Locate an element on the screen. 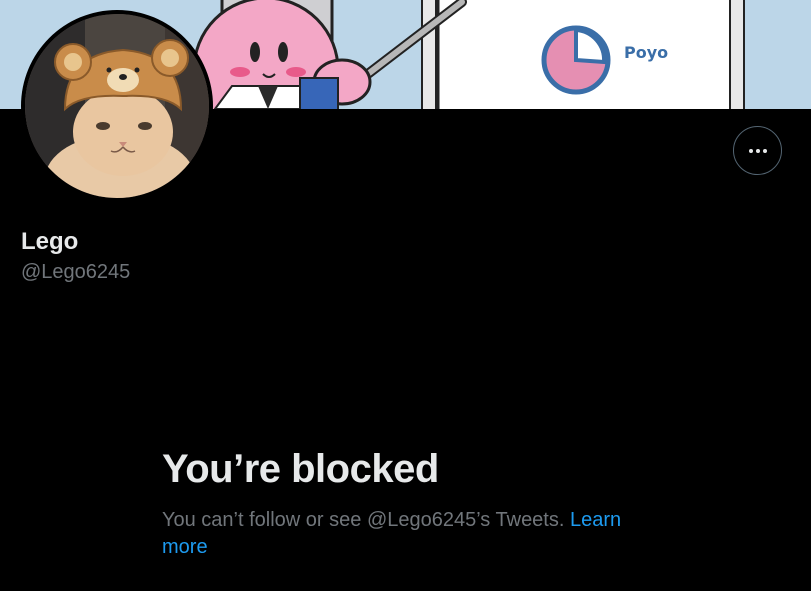 The height and width of the screenshot is (591, 811). more-icon is located at coordinates (757, 150).